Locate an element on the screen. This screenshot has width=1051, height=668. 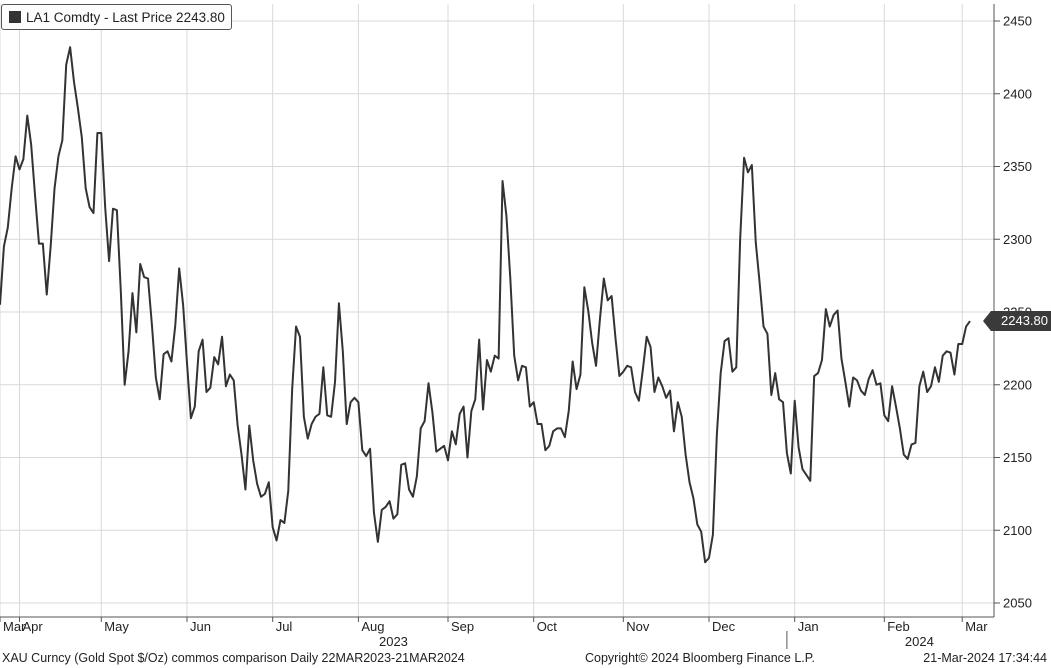
y-tick-label: 2100 is located at coordinates (1017, 530).